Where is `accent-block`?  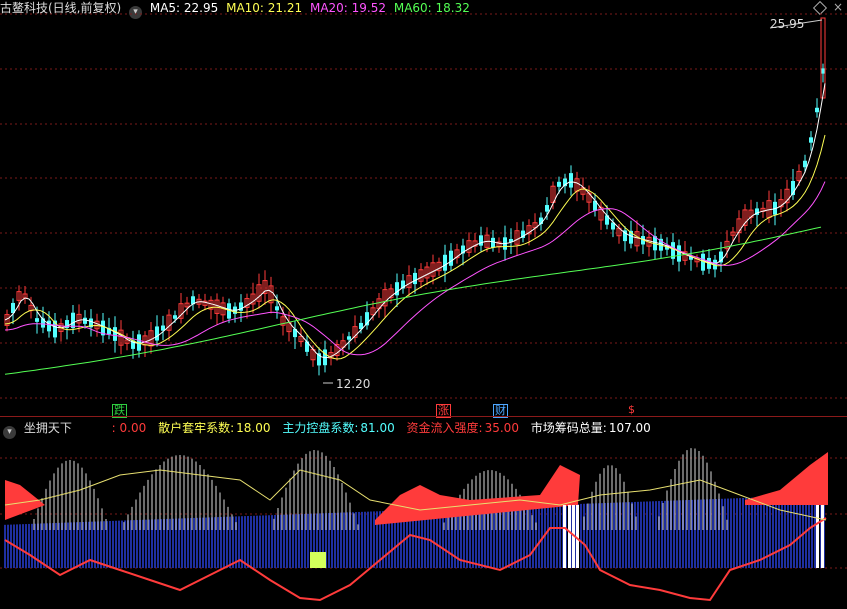
accent-block is located at coordinates (318, 560).